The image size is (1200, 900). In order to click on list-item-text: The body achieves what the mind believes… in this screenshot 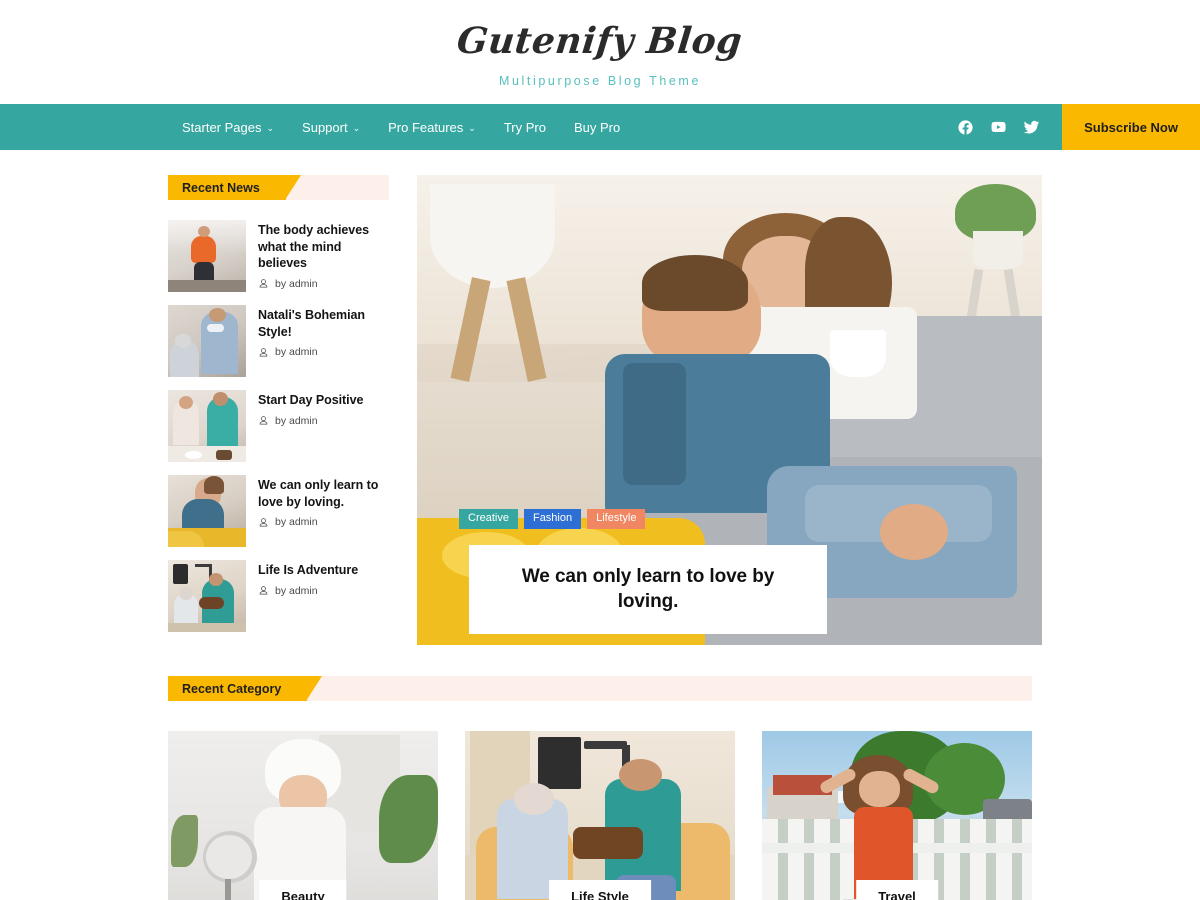, I will do `click(323, 256)`.